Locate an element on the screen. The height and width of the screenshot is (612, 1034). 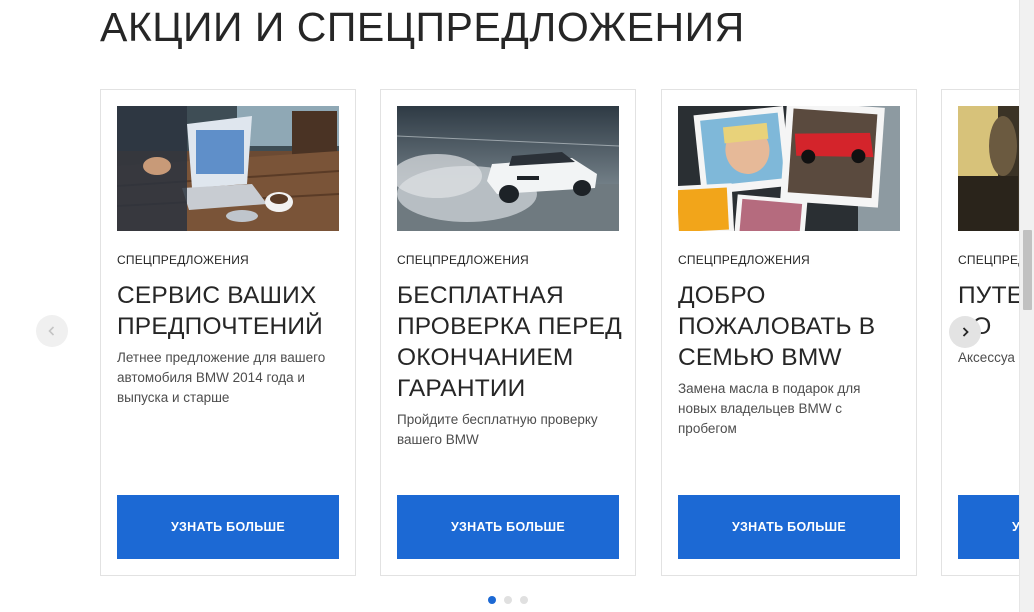
white-bmw-drift-photo is located at coordinates (508, 168).